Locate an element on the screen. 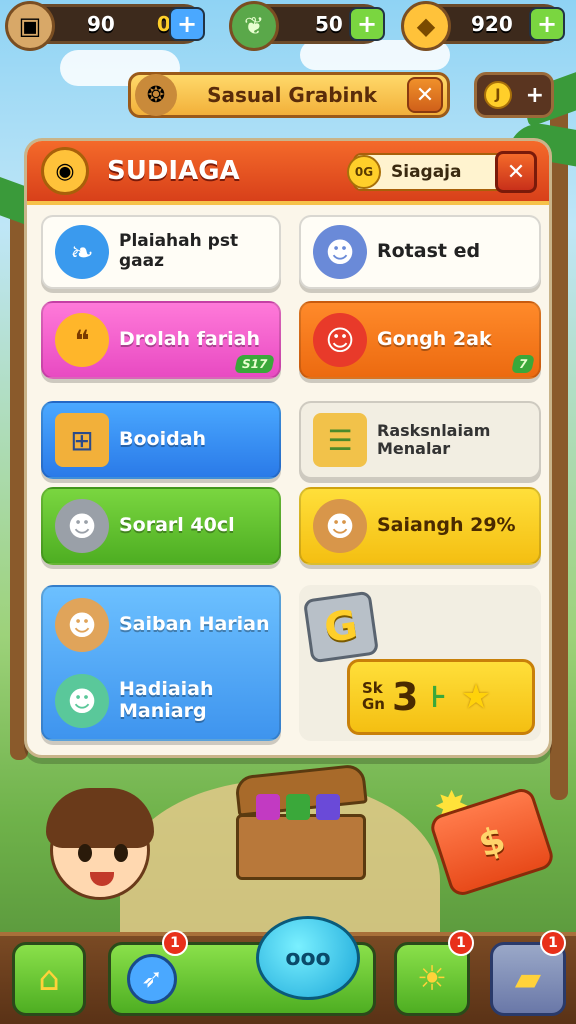 Image resolution: width=576 pixels, height=1024 pixels. quest-card: ☺ Gongh 2ak 7 is located at coordinates (420, 340).